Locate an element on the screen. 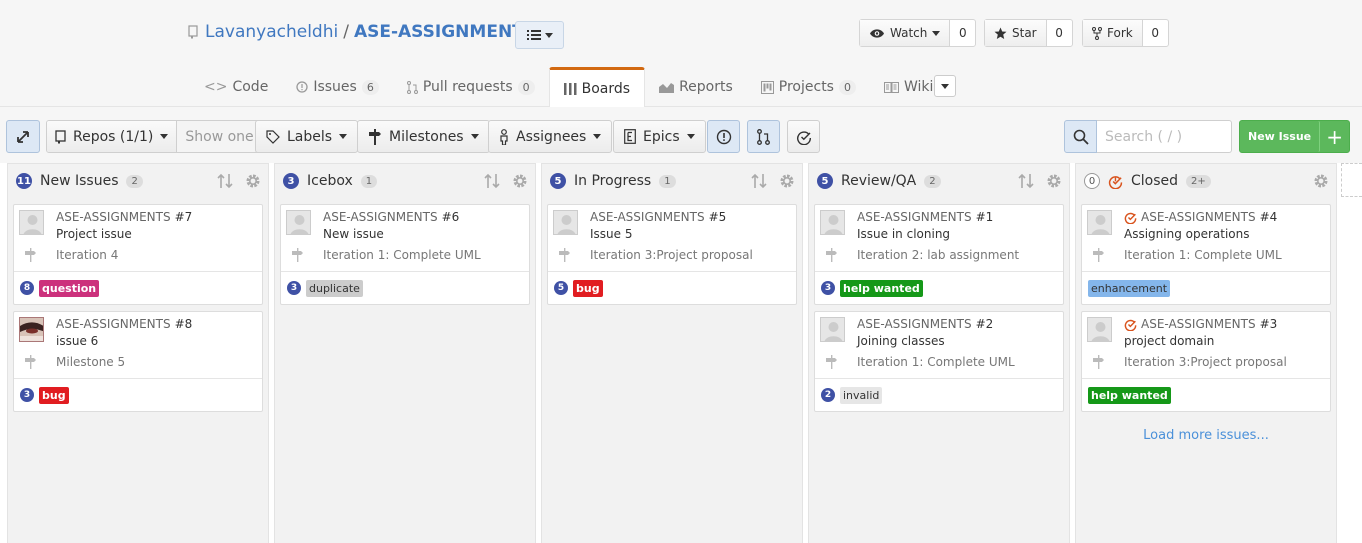 The height and width of the screenshot is (543, 1362). pull-requests-toggle-button is located at coordinates (763, 136).